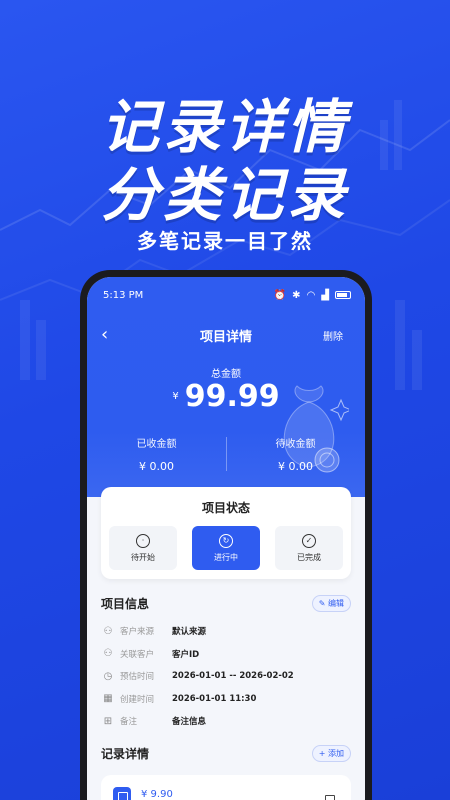 The image size is (450, 800). Describe the element at coordinates (137, 699) in the screenshot. I see `info-key: 创建时间` at that location.